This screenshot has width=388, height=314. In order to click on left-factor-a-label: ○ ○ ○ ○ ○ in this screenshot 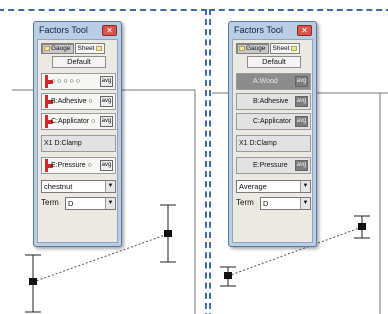, I will do `click(65, 81)`.